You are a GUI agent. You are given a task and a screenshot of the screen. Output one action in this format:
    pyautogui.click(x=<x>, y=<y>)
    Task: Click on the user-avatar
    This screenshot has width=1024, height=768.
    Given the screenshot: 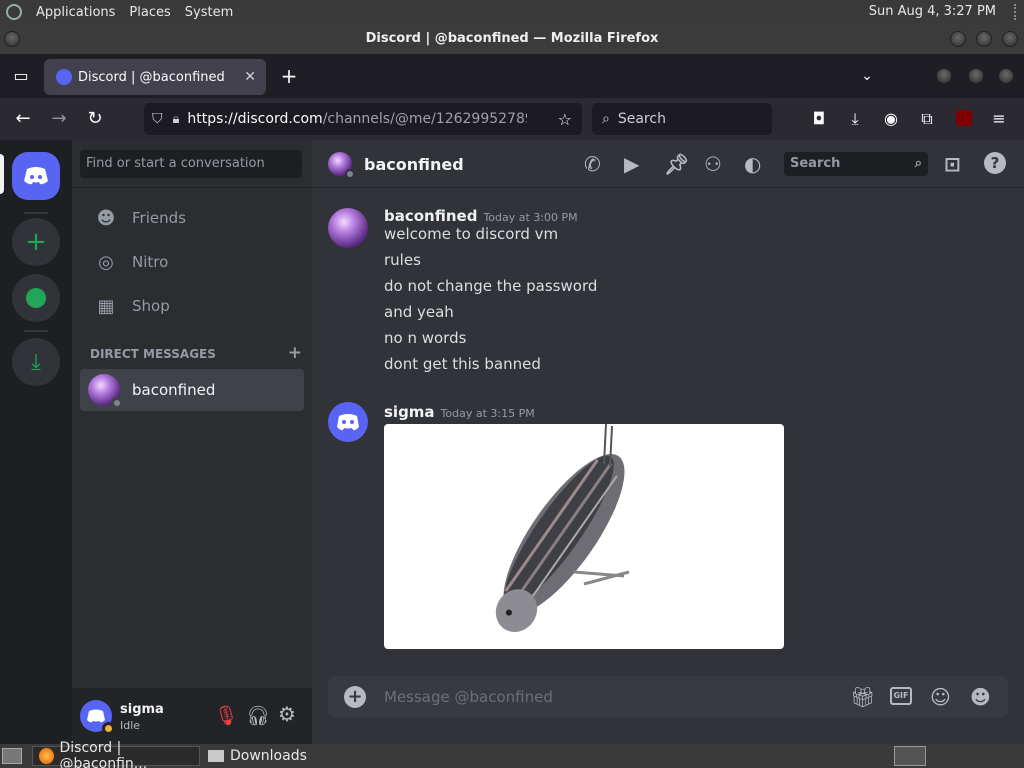 What is the action you would take?
    pyautogui.click(x=97, y=717)
    